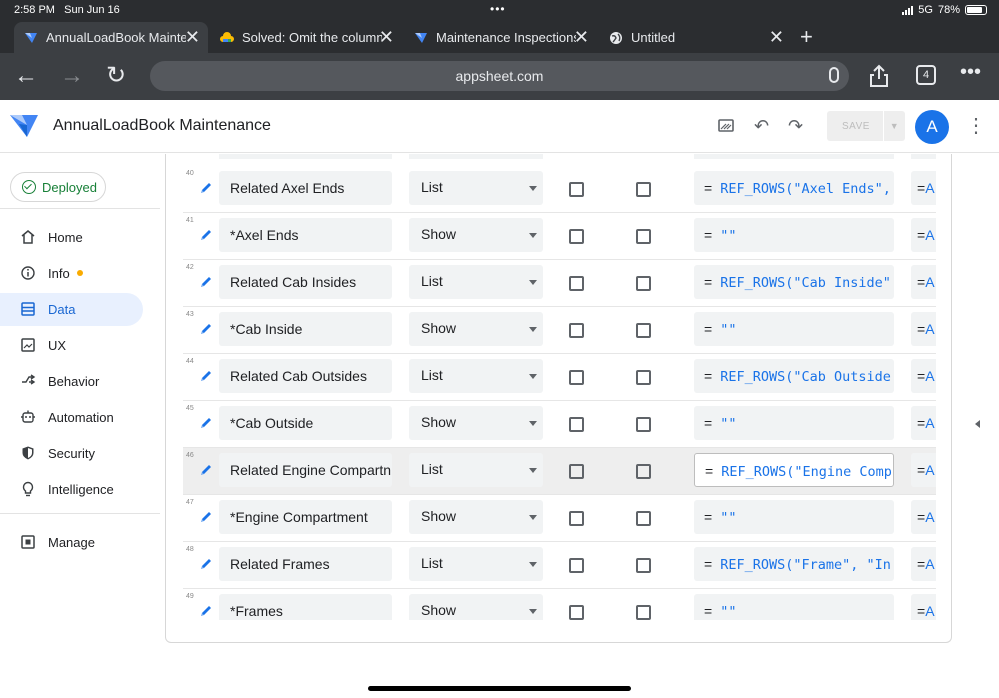  I want to click on sidebar-item-manage: Manage, so click(71, 542).